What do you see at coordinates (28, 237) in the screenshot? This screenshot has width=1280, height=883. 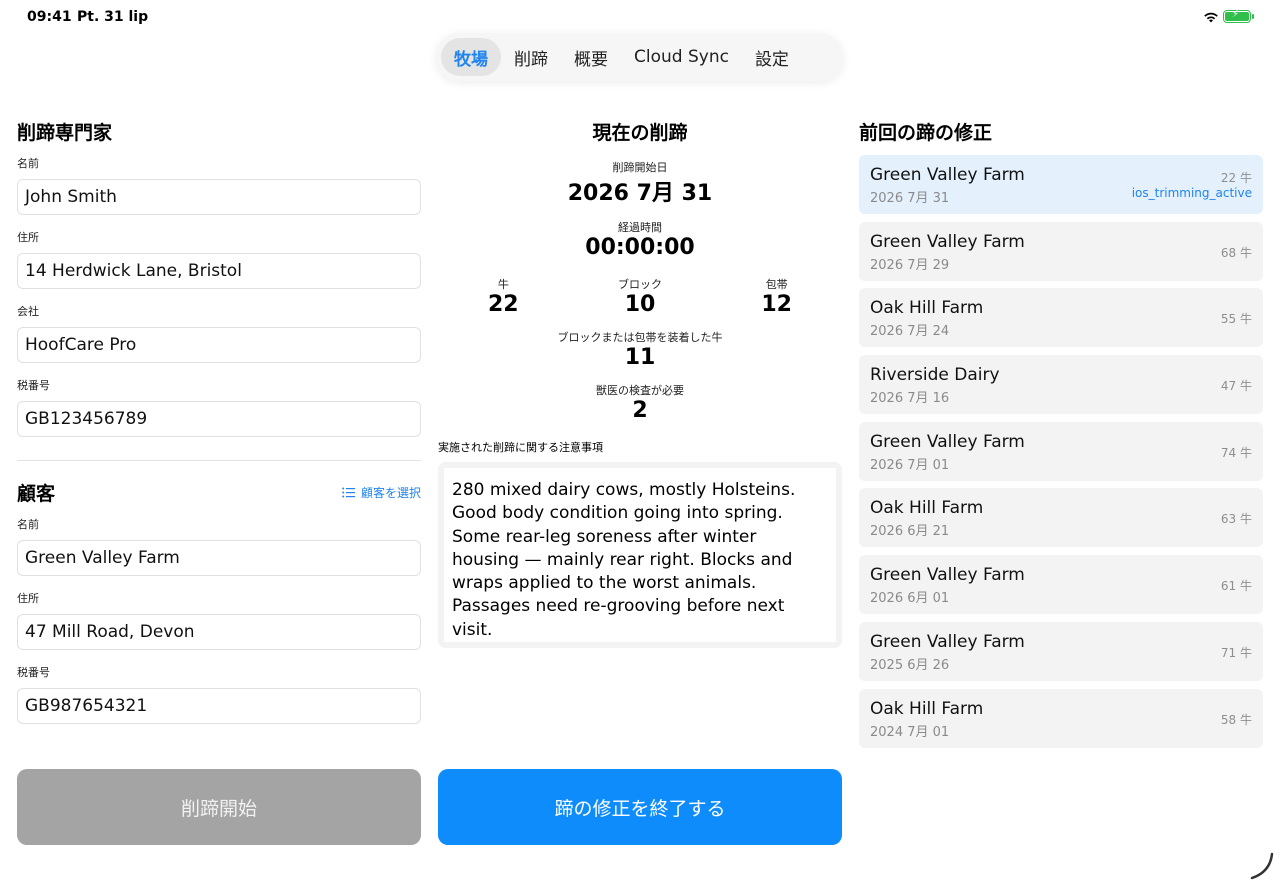 I see `trimmer-address-label: 住所` at bounding box center [28, 237].